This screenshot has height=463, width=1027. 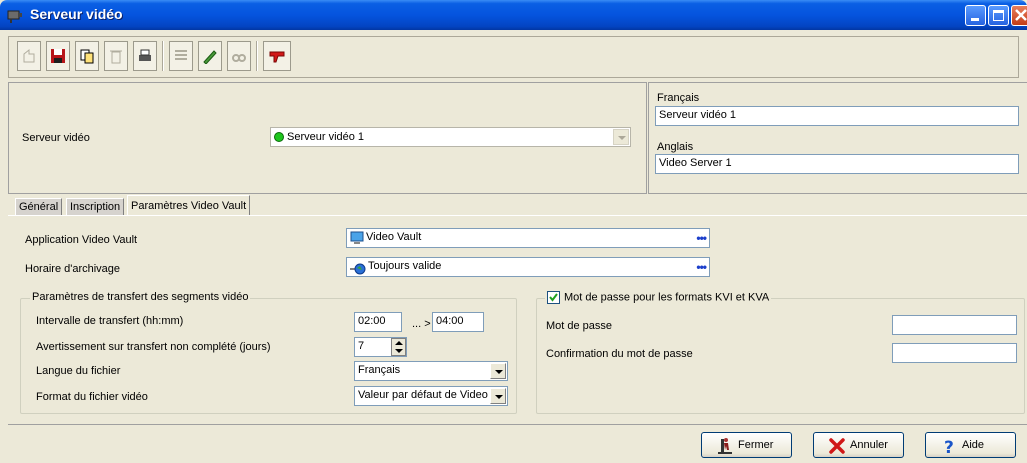 I want to click on english-name-input: Video Server 1, so click(x=837, y=164).